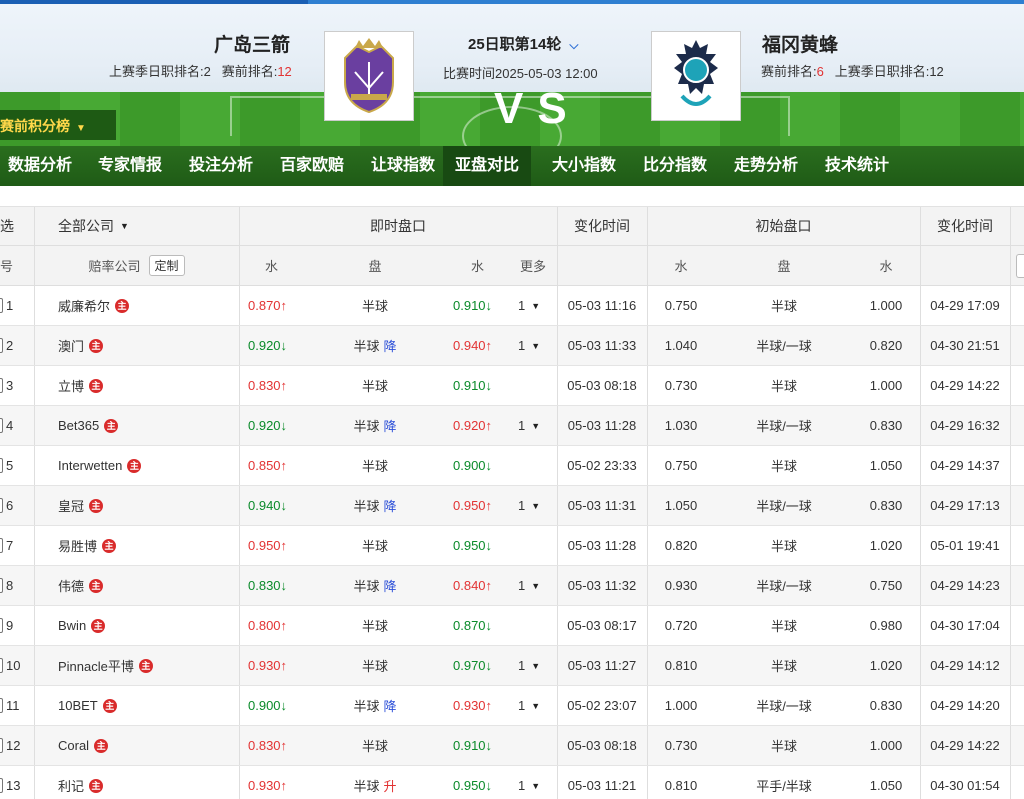  Describe the element at coordinates (483, 585) in the screenshot. I see `live-water-away: 0.840 ↑` at that location.